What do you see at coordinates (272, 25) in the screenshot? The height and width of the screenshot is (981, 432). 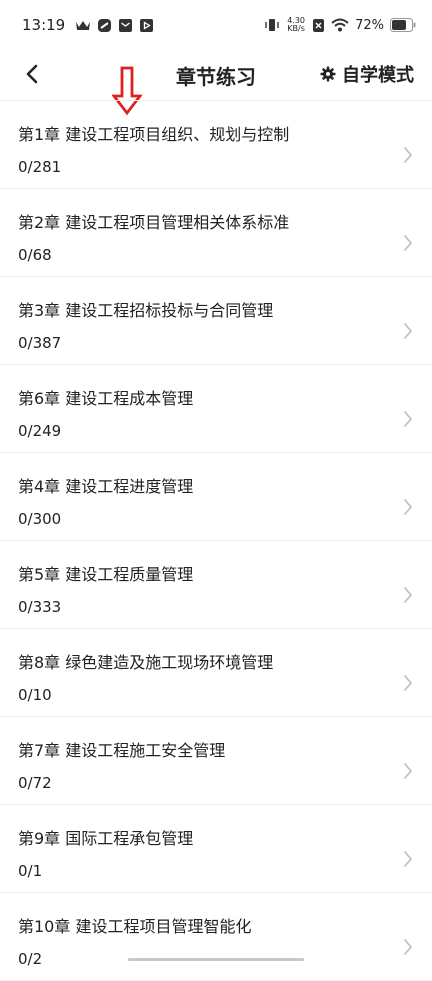 I see `vibrate-icon` at bounding box center [272, 25].